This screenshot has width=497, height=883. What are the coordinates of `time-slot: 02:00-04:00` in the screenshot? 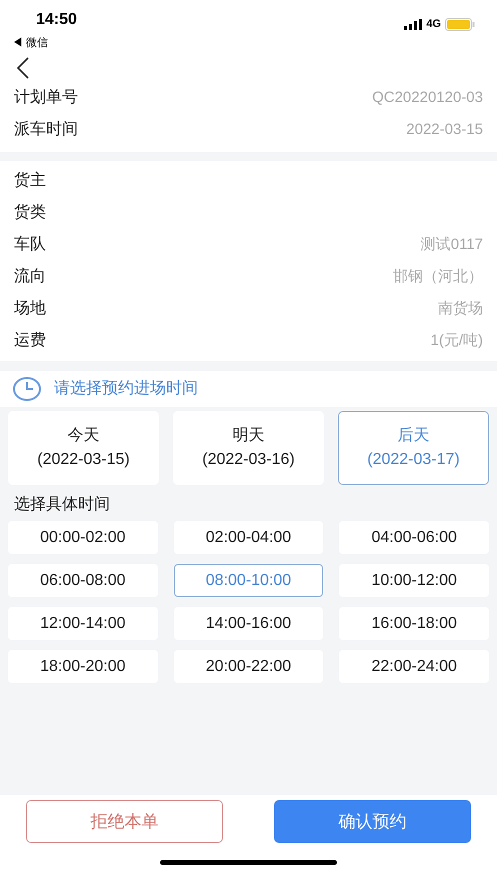 It's located at (249, 537).